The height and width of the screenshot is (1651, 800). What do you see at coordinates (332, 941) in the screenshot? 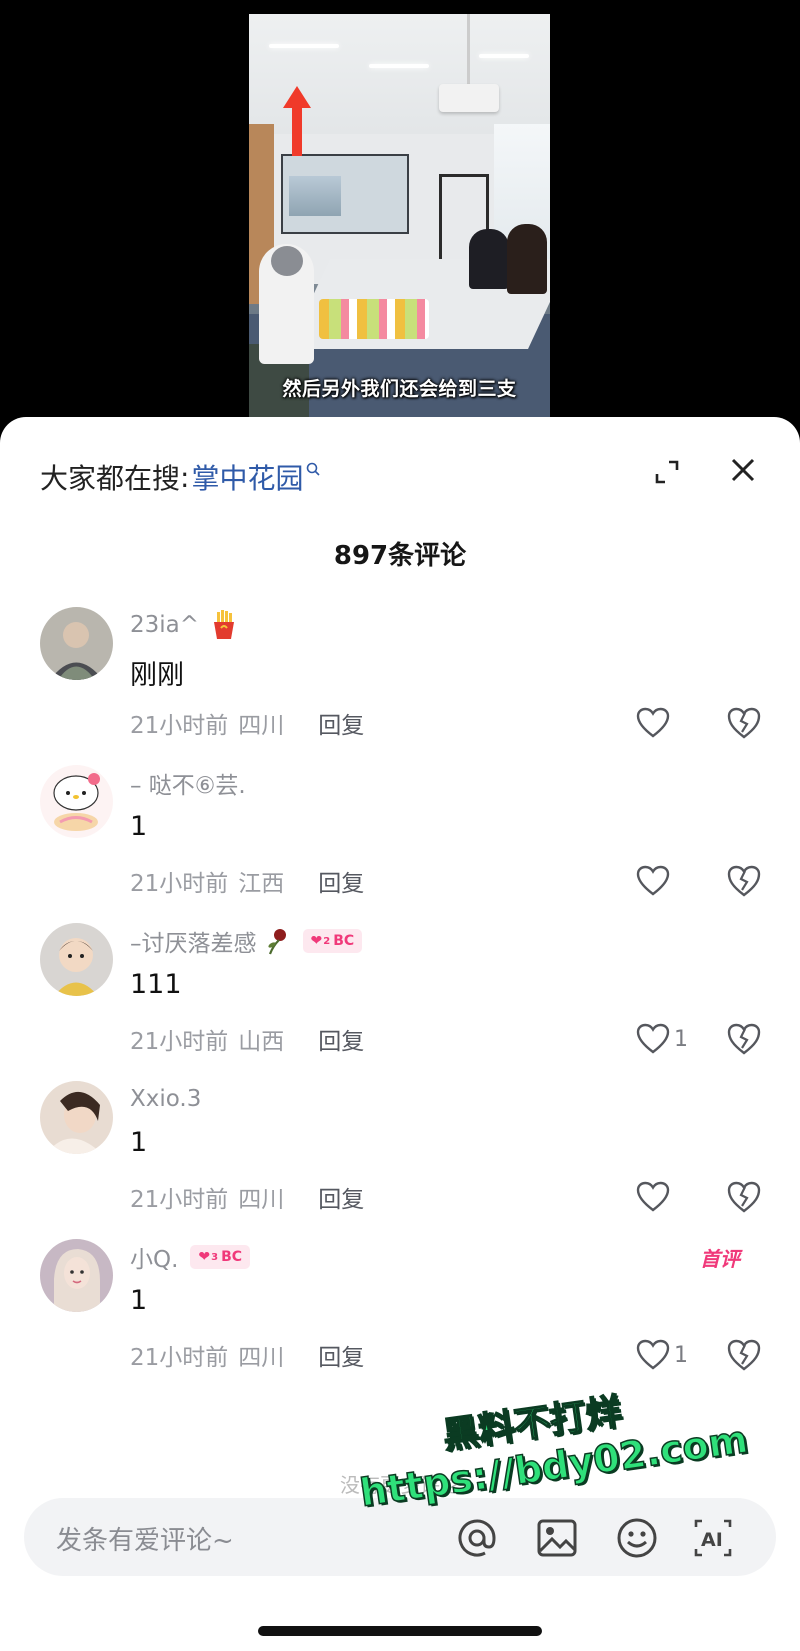
I see `level-badge: ❤ 2 BC` at bounding box center [332, 941].